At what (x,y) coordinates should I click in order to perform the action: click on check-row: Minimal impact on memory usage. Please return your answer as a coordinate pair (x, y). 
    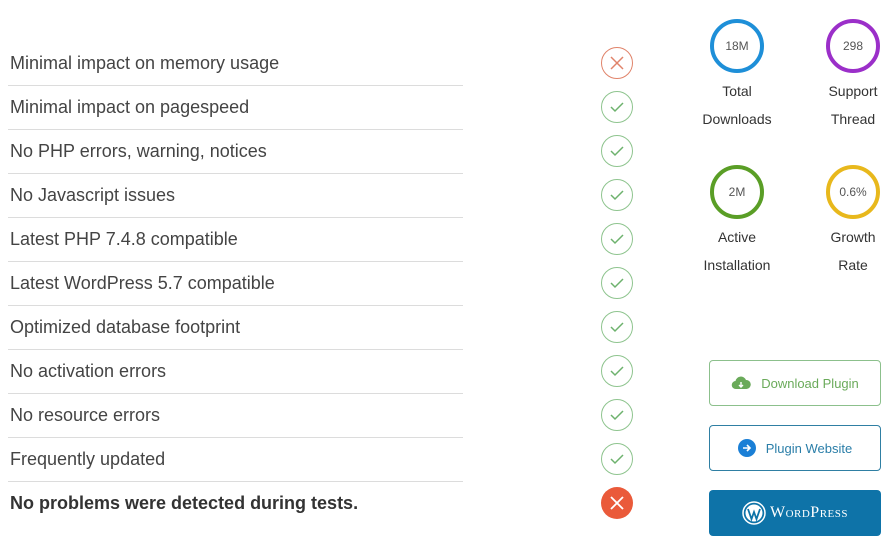
    Looking at the image, I should click on (325, 64).